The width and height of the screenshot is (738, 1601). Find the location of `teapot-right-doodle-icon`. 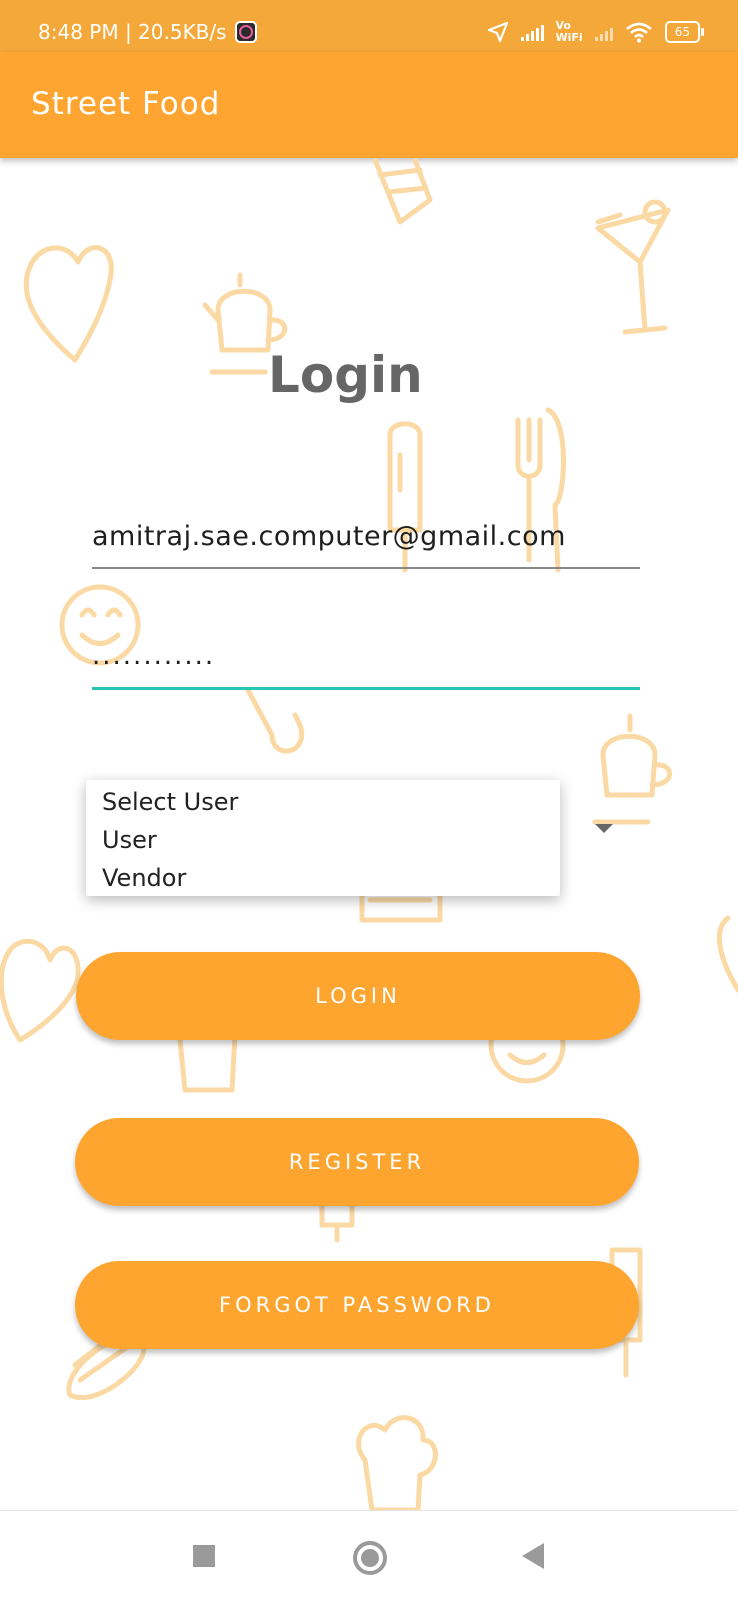

teapot-right-doodle-icon is located at coordinates (632, 769).